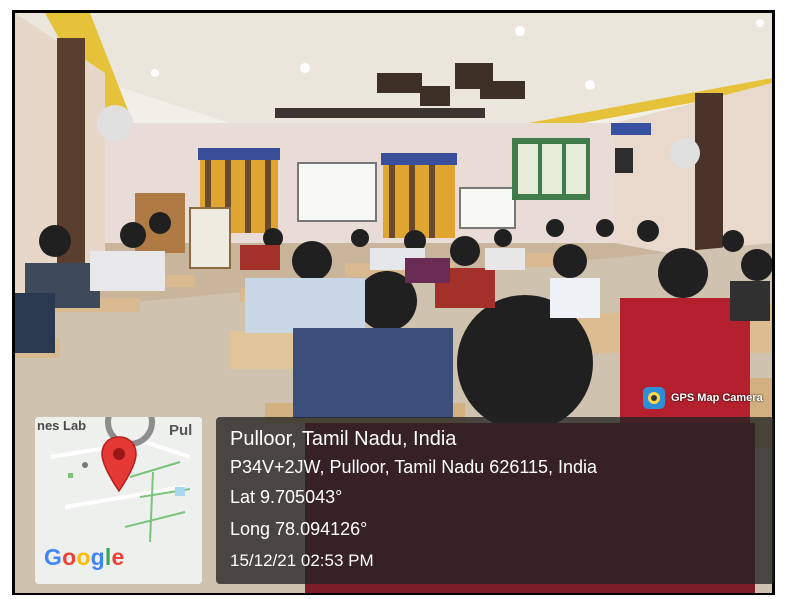 This screenshot has height=599, width=788. Describe the element at coordinates (343, 439) in the screenshot. I see `place-name: Pulloor, Tamil Nadu, India` at that location.